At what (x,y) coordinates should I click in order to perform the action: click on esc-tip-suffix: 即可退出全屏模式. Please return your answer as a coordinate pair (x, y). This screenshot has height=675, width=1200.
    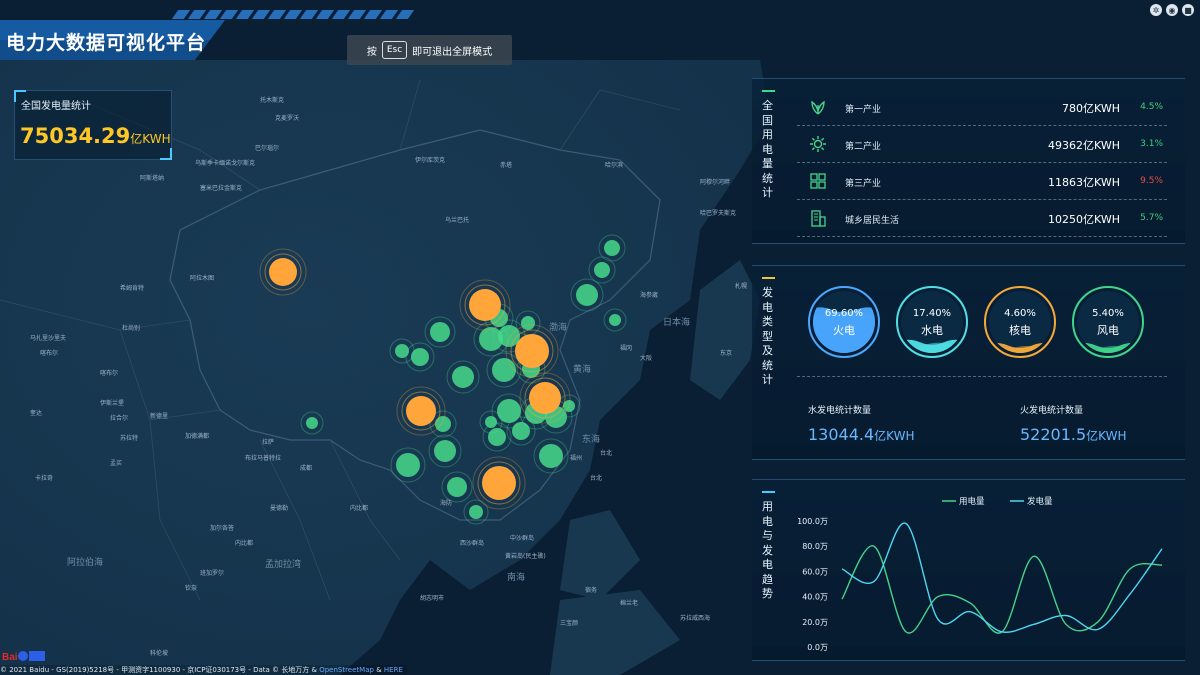
    Looking at the image, I should click on (452, 52).